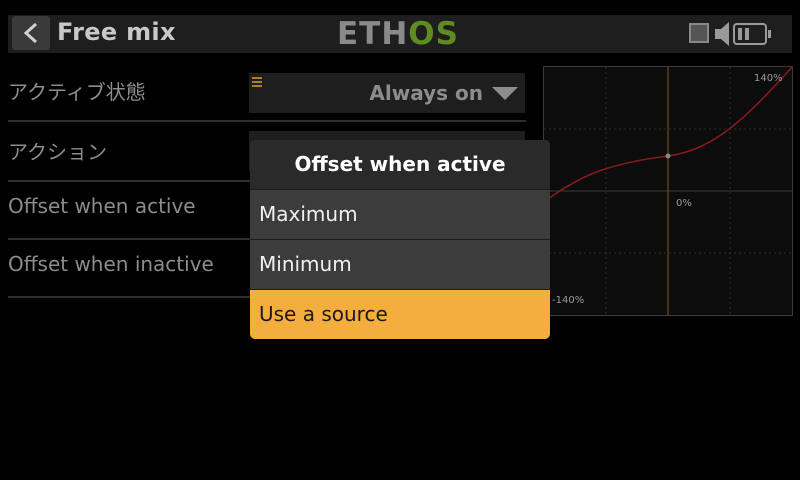  What do you see at coordinates (752, 34) in the screenshot?
I see `battery-icon` at bounding box center [752, 34].